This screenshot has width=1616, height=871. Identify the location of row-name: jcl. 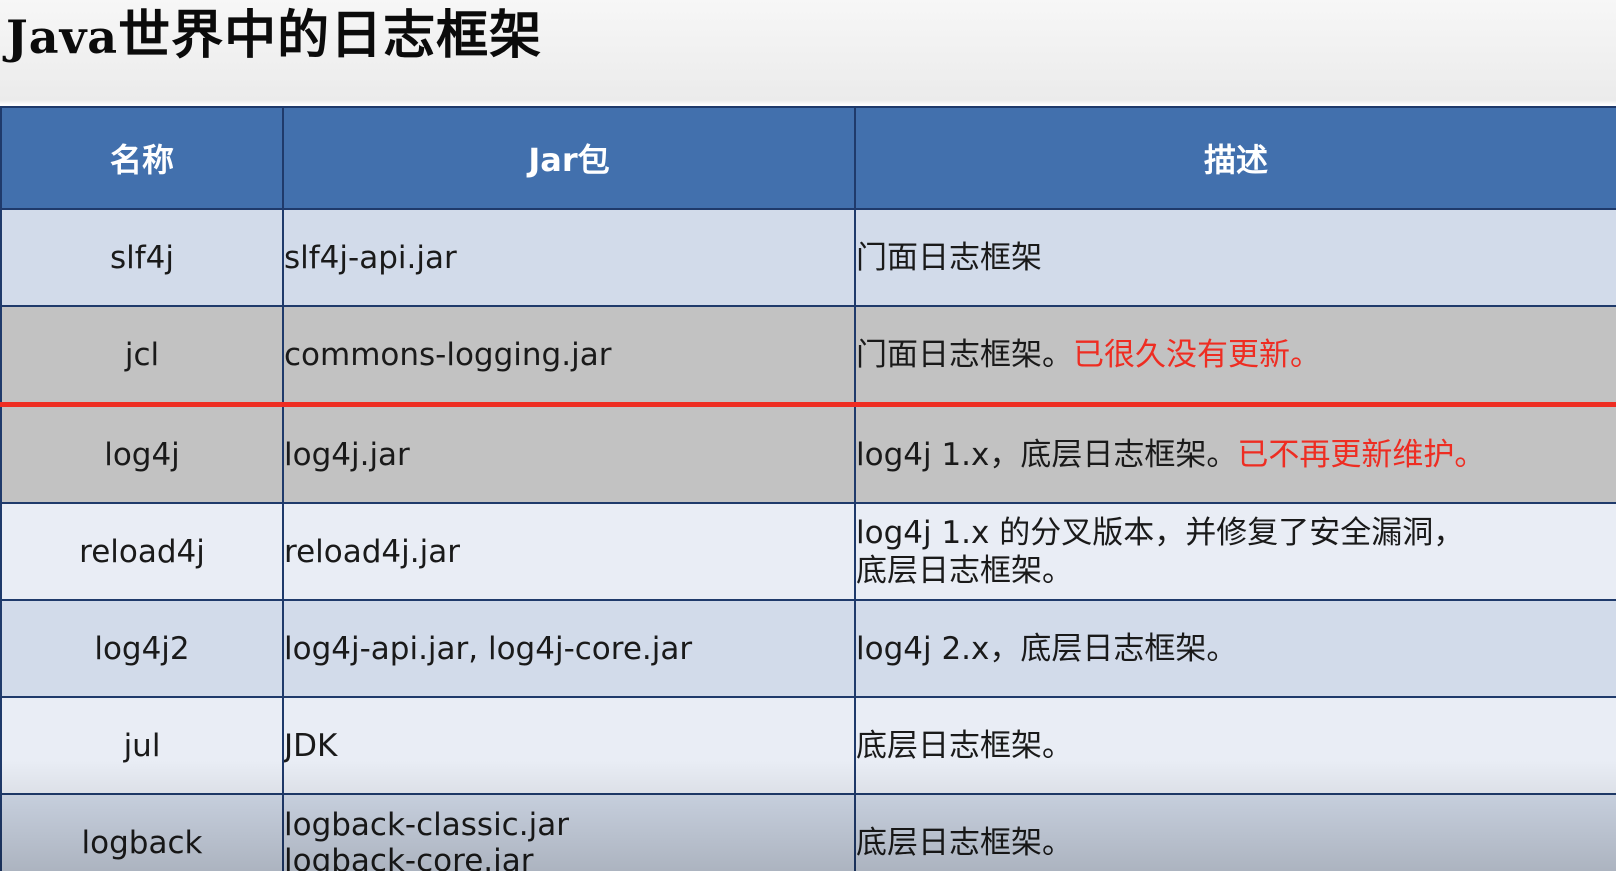
(142, 356).